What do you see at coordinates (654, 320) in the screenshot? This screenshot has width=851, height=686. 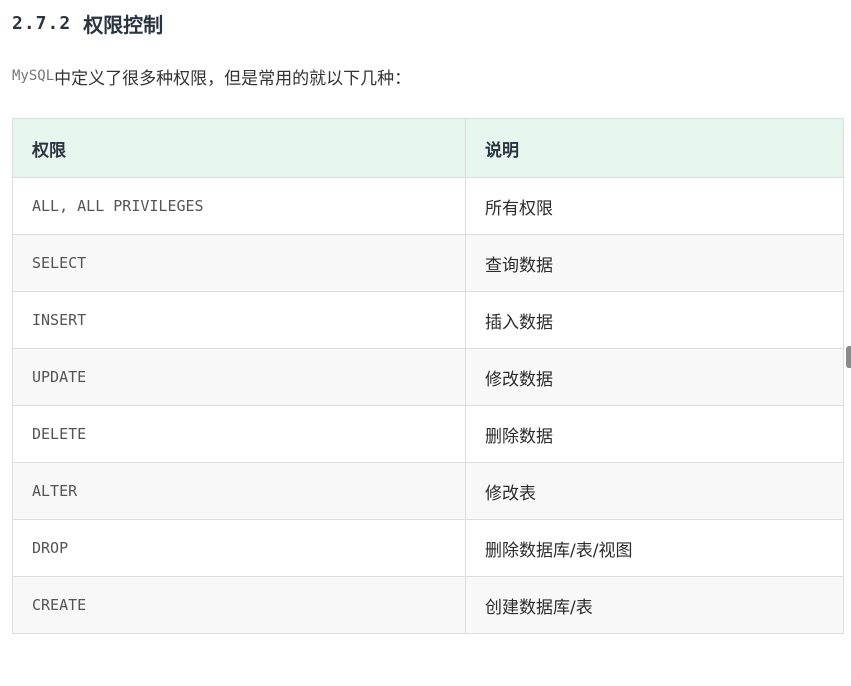 I see `description-cell: 插入数据` at bounding box center [654, 320].